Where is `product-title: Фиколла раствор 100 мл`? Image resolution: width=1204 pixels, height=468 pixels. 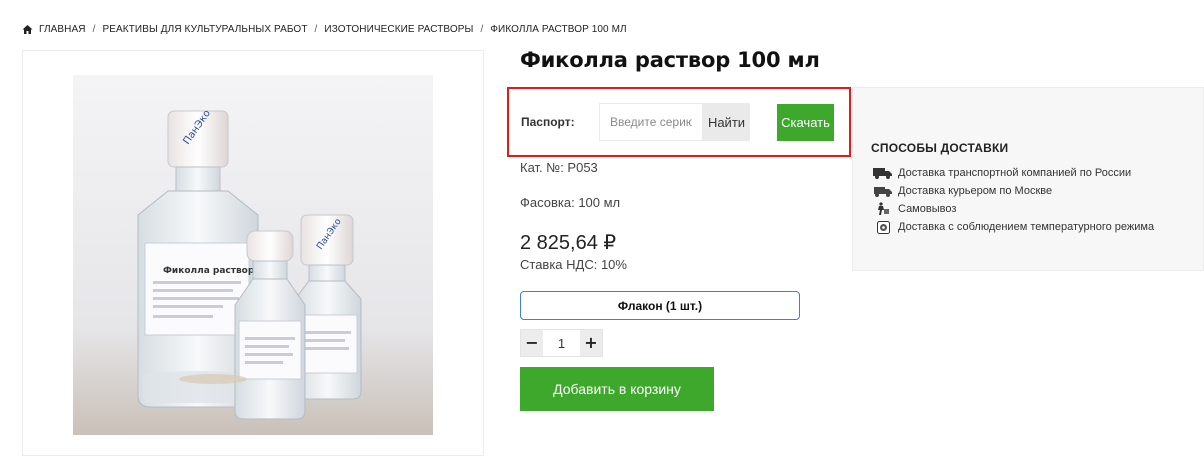
product-title: Фиколла раствор 100 мл is located at coordinates (670, 60).